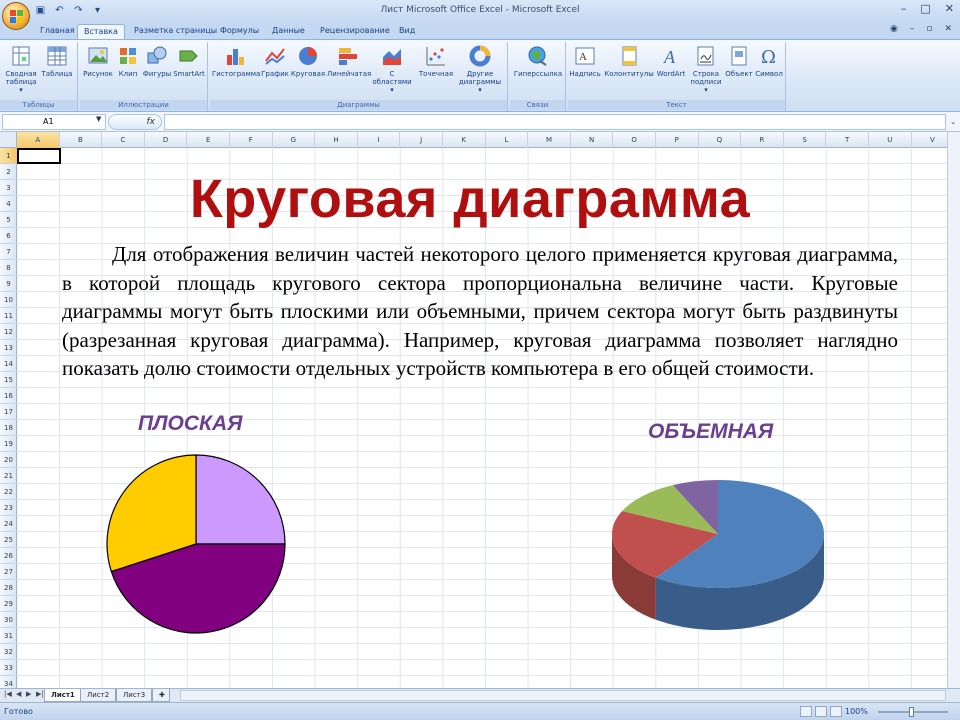 This screenshot has height=720, width=960. What do you see at coordinates (739, 61) in the screenshot?
I see `object-button: Объект` at bounding box center [739, 61].